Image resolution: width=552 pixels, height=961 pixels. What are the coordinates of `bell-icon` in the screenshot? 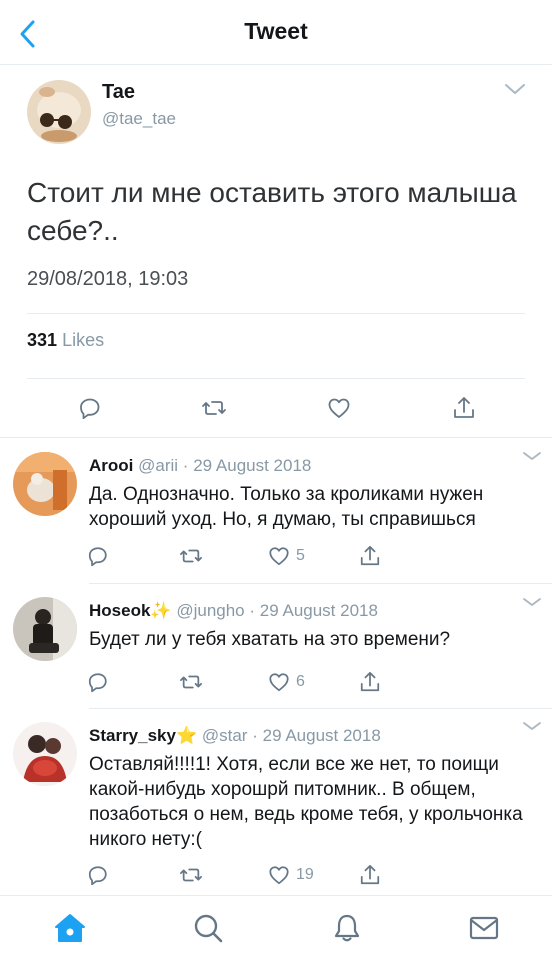 It's located at (347, 928).